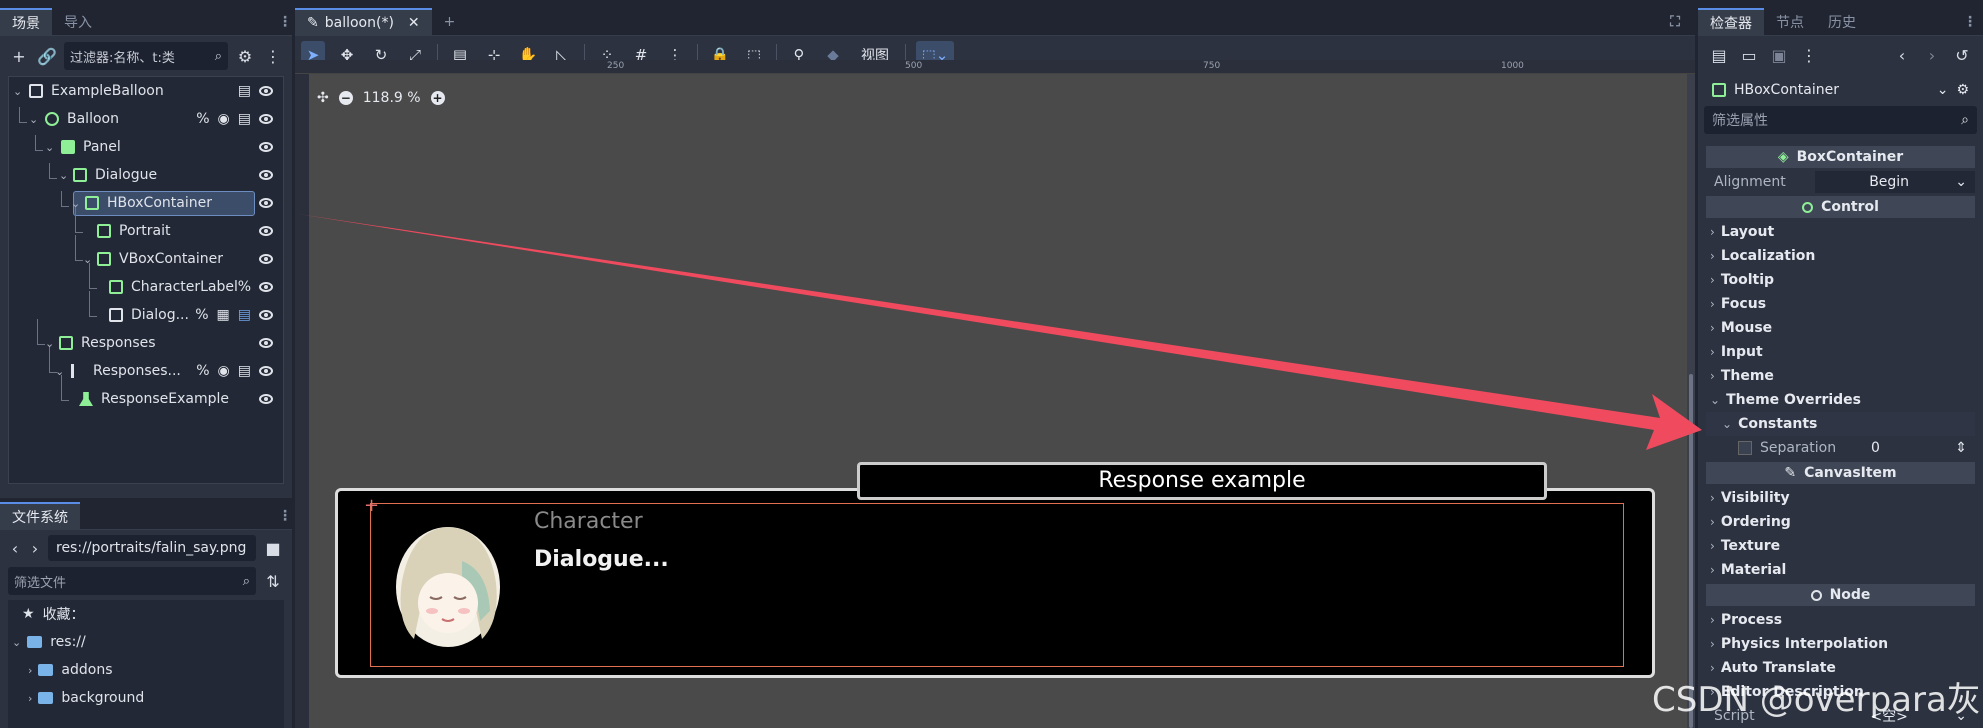 The image size is (1983, 728). Describe the element at coordinates (35, 548) in the screenshot. I see `forward-icon: ›` at that location.